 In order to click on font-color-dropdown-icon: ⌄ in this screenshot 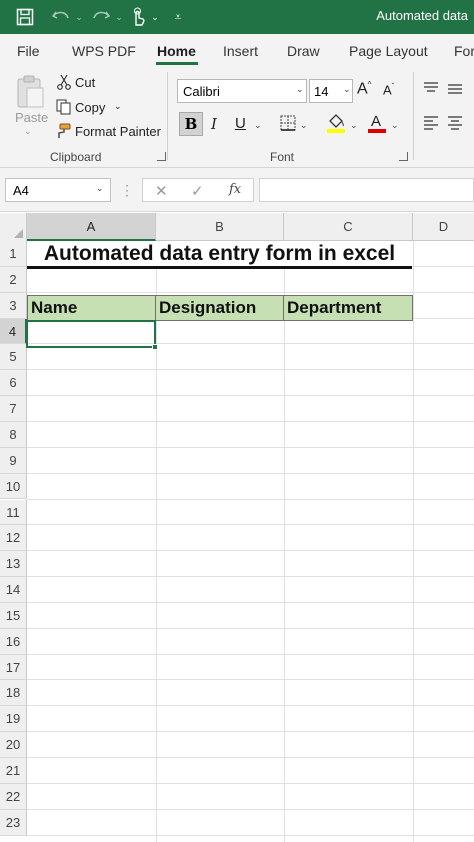, I will do `click(395, 125)`.